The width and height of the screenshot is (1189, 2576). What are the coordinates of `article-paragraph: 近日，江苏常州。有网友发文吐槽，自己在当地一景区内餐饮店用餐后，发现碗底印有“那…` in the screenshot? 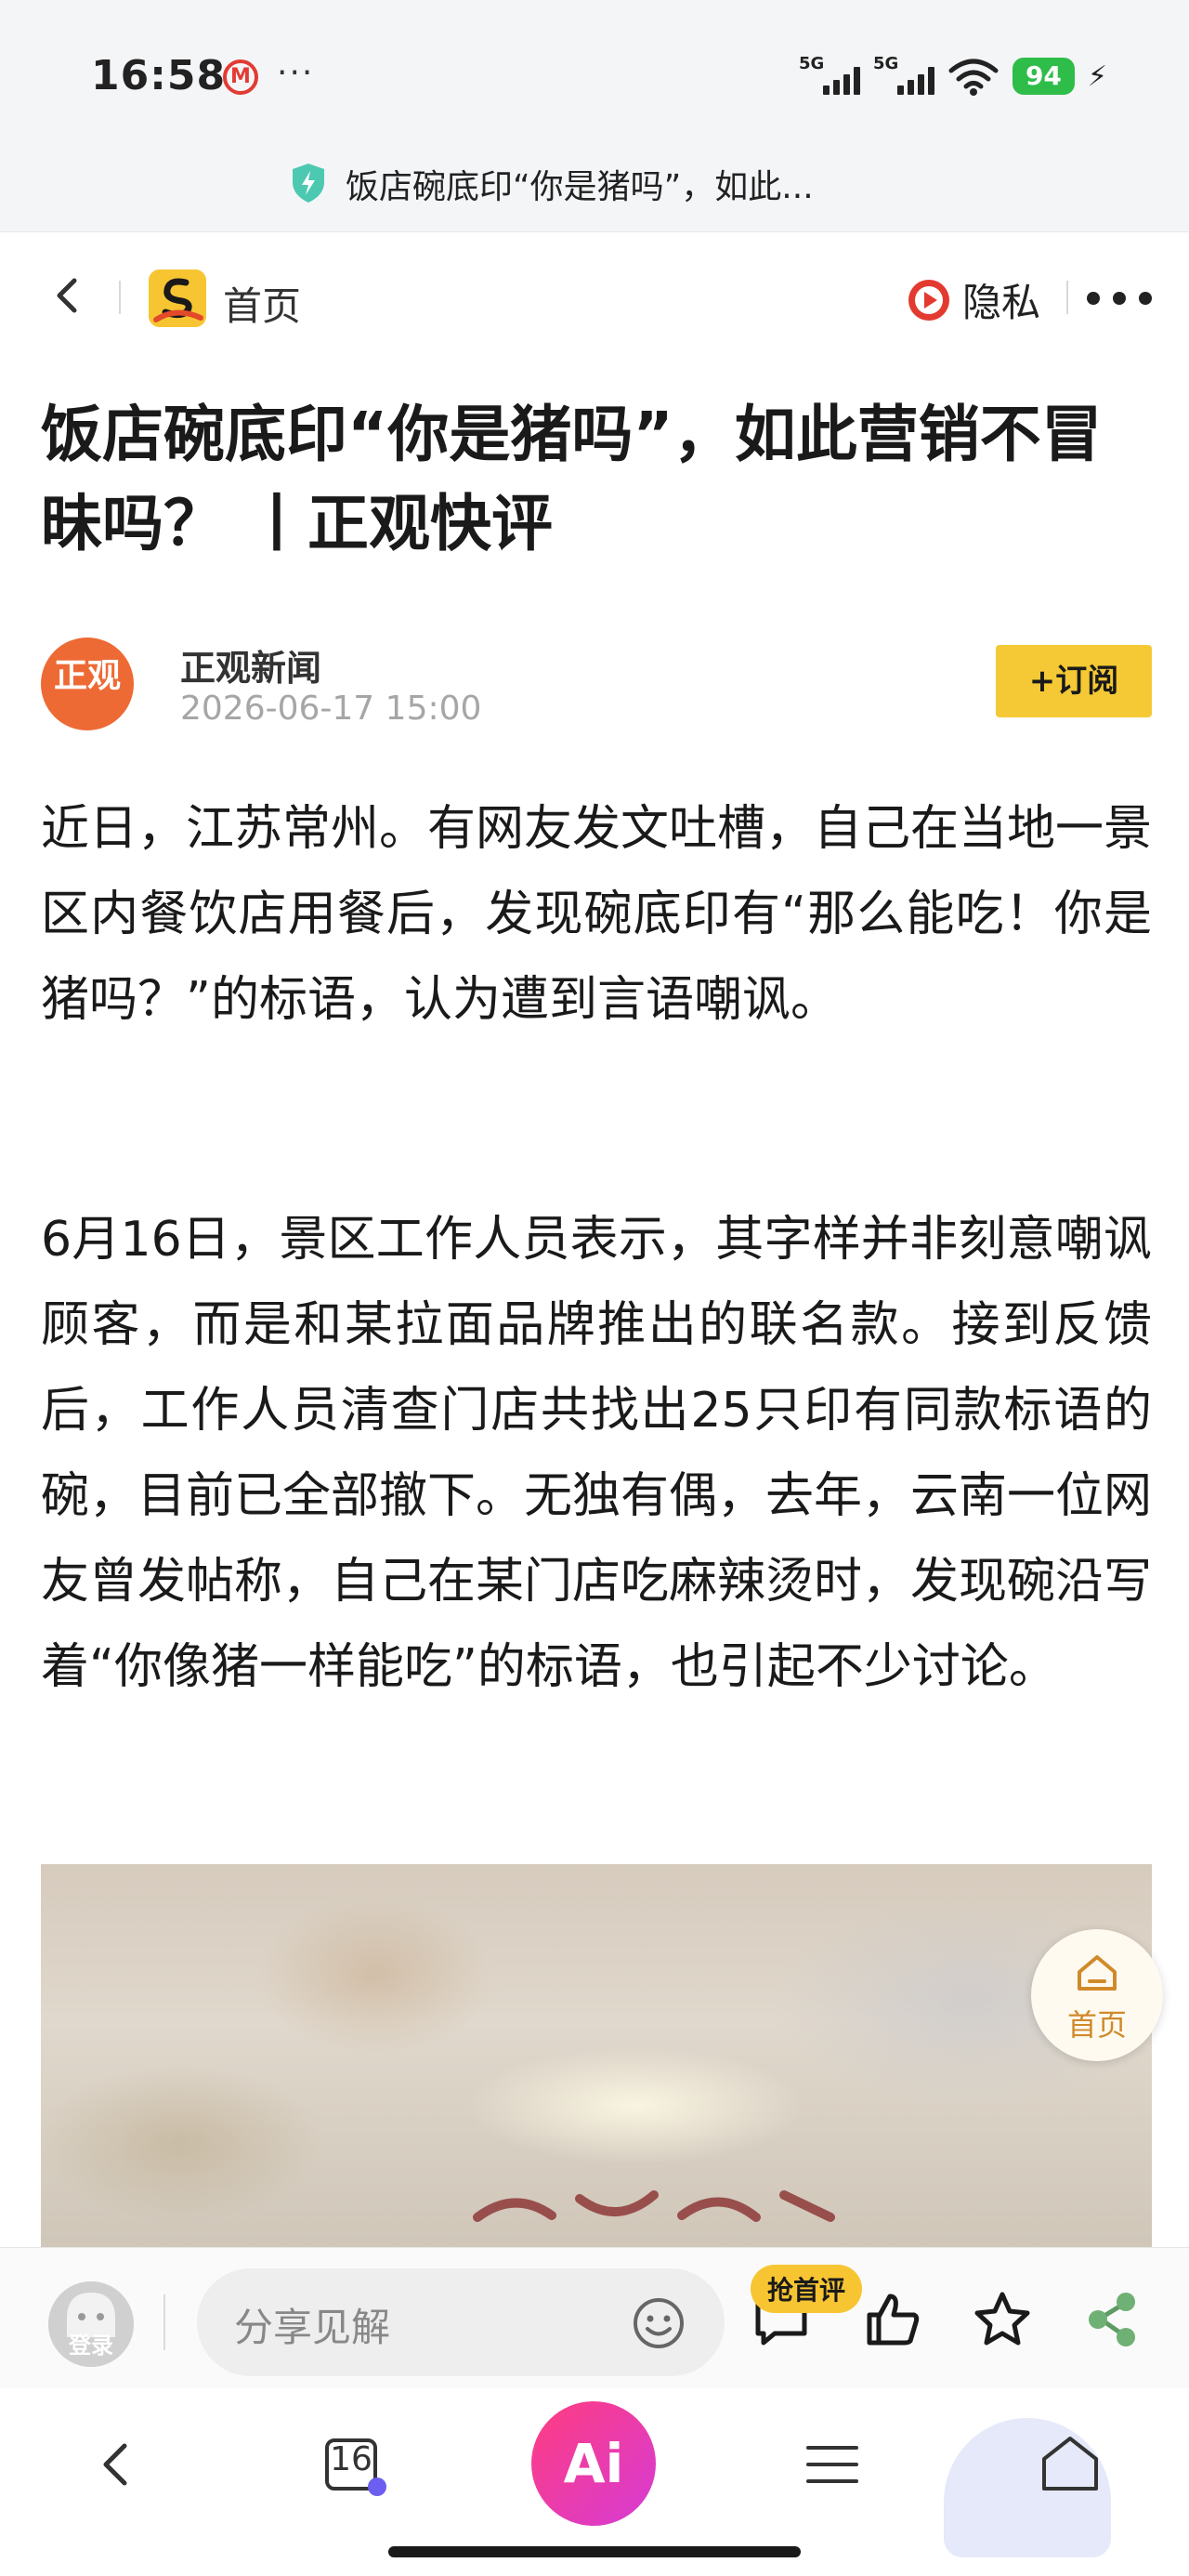 It's located at (597, 914).